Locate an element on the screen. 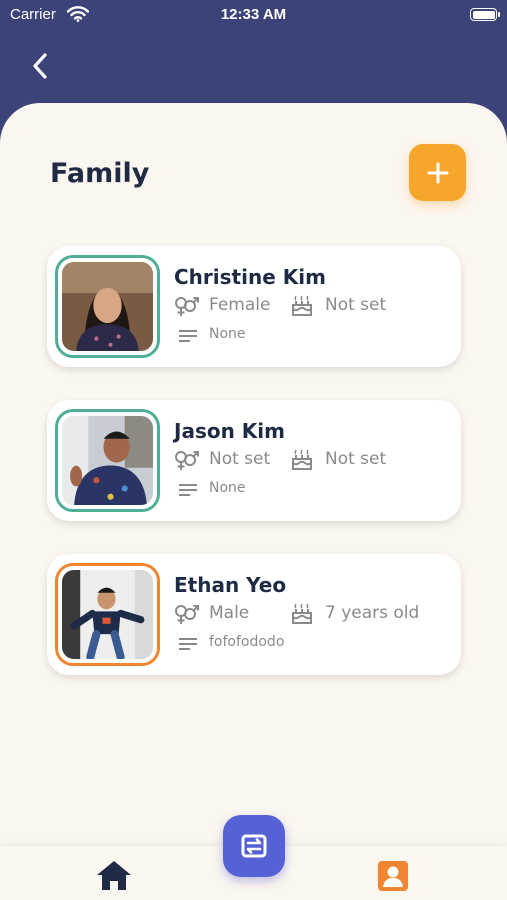  age-value: 7 years old is located at coordinates (372, 613).